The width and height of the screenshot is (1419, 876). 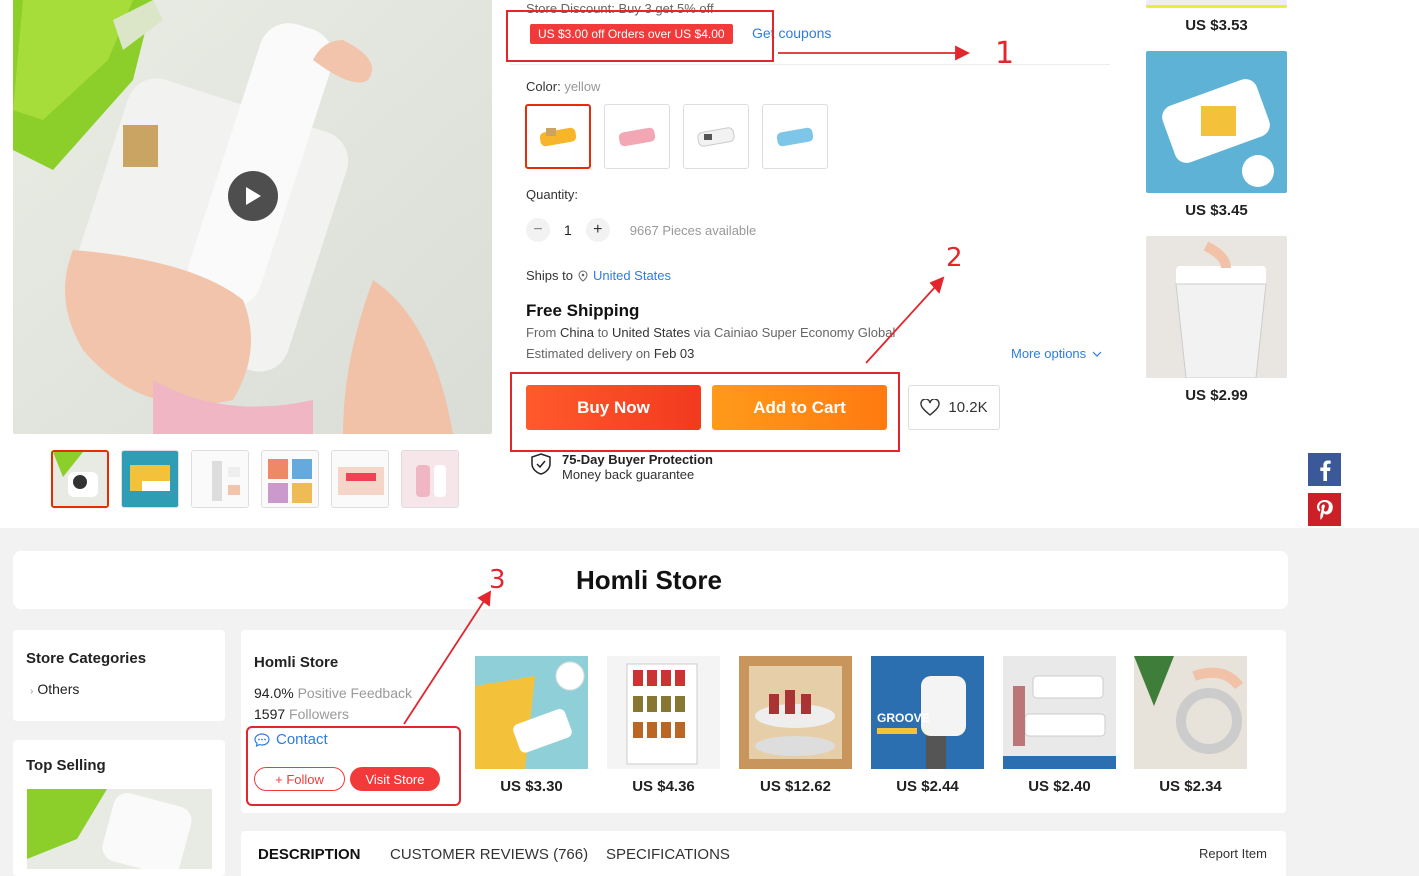 I want to click on annotation-number-2: 2, so click(x=954, y=258).